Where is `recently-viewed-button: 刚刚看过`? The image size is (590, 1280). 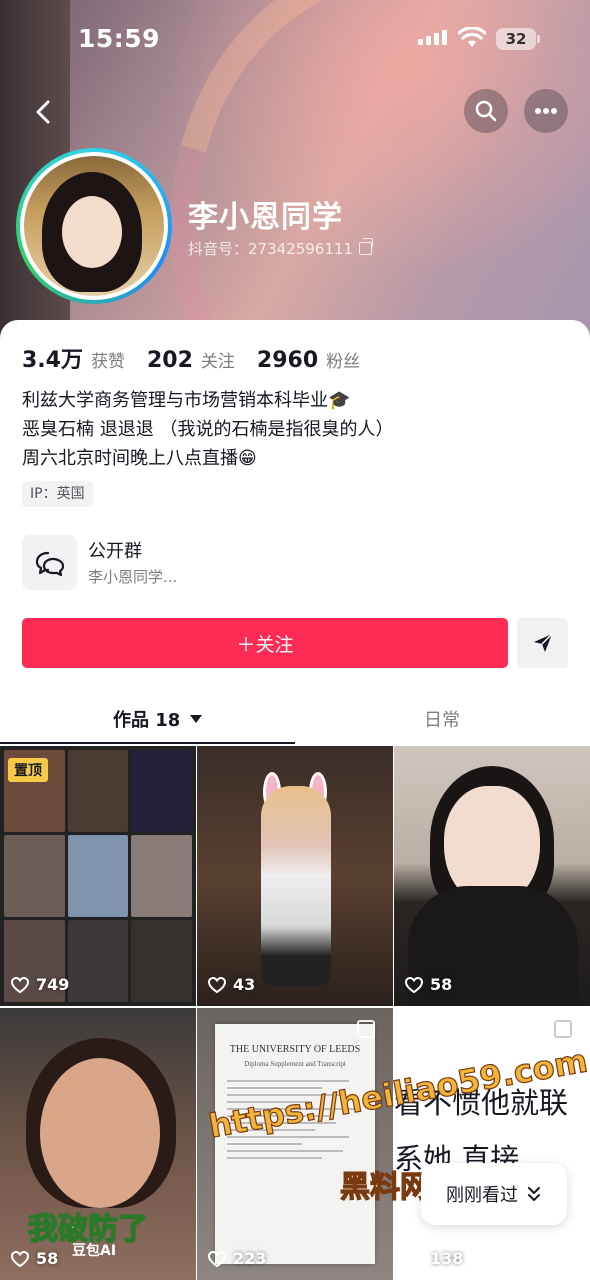 recently-viewed-button: 刚刚看过 is located at coordinates (494, 1194).